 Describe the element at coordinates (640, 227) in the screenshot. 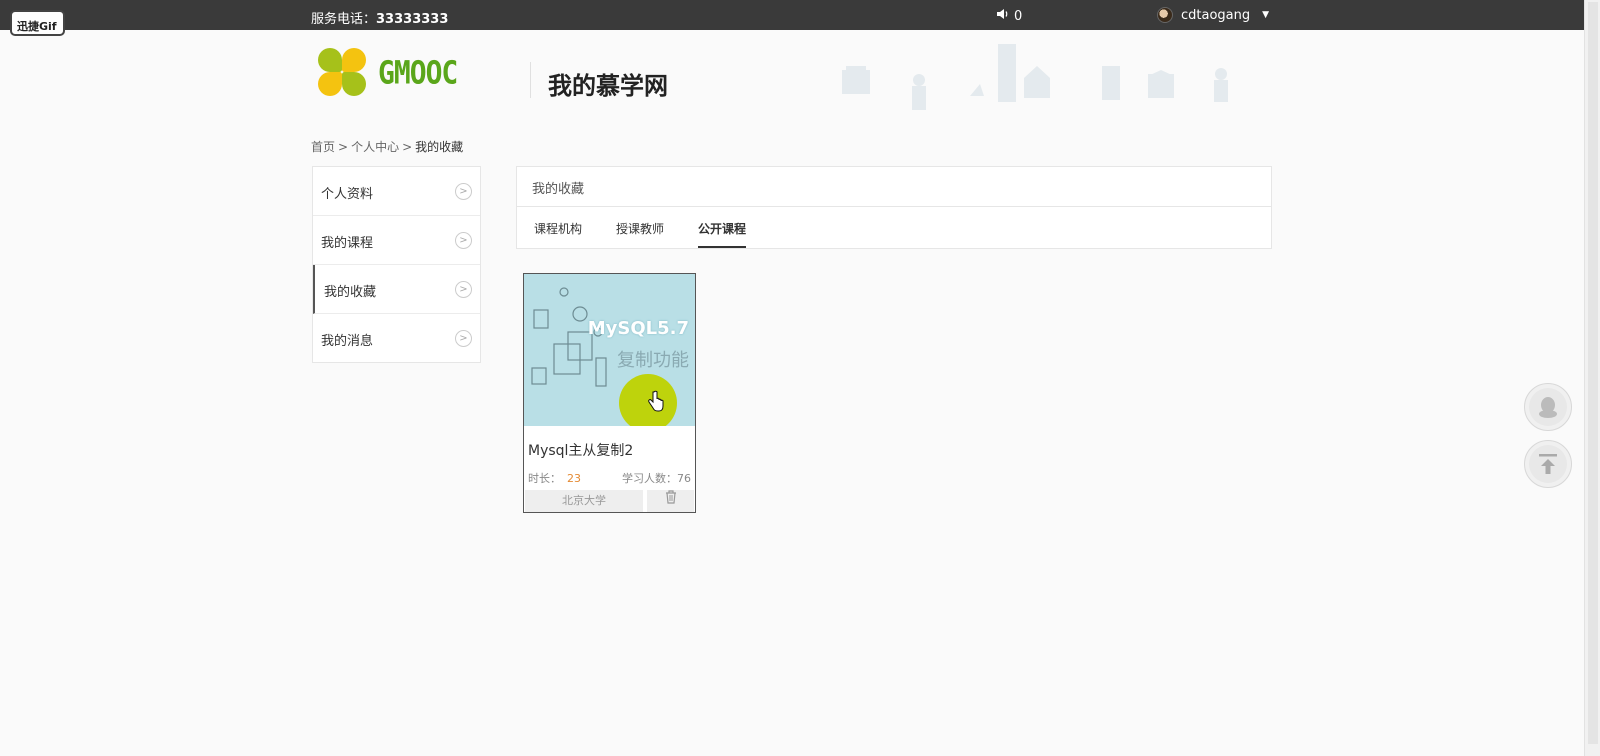

I see `tab-teachers: 授课教师` at that location.